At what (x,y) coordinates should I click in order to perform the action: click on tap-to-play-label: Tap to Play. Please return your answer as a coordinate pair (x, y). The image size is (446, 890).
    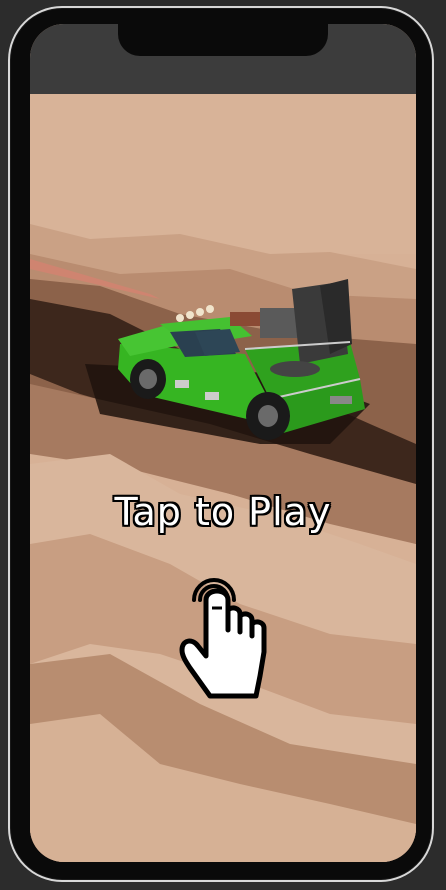
    Looking at the image, I should click on (223, 512).